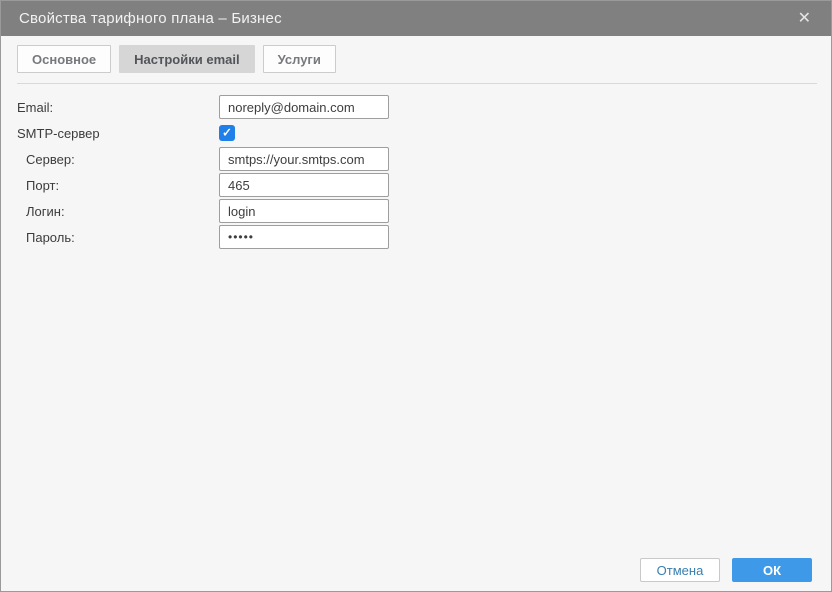 The image size is (832, 592). I want to click on port-row: Порт:, so click(424, 185).